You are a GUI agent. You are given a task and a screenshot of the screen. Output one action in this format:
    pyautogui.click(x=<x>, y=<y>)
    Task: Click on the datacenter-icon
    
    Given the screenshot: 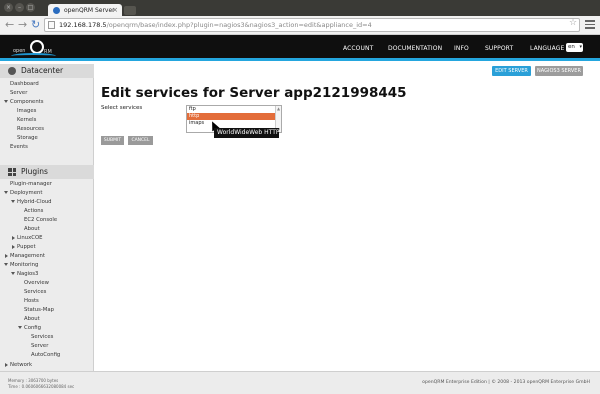 What is the action you would take?
    pyautogui.click(x=12, y=71)
    